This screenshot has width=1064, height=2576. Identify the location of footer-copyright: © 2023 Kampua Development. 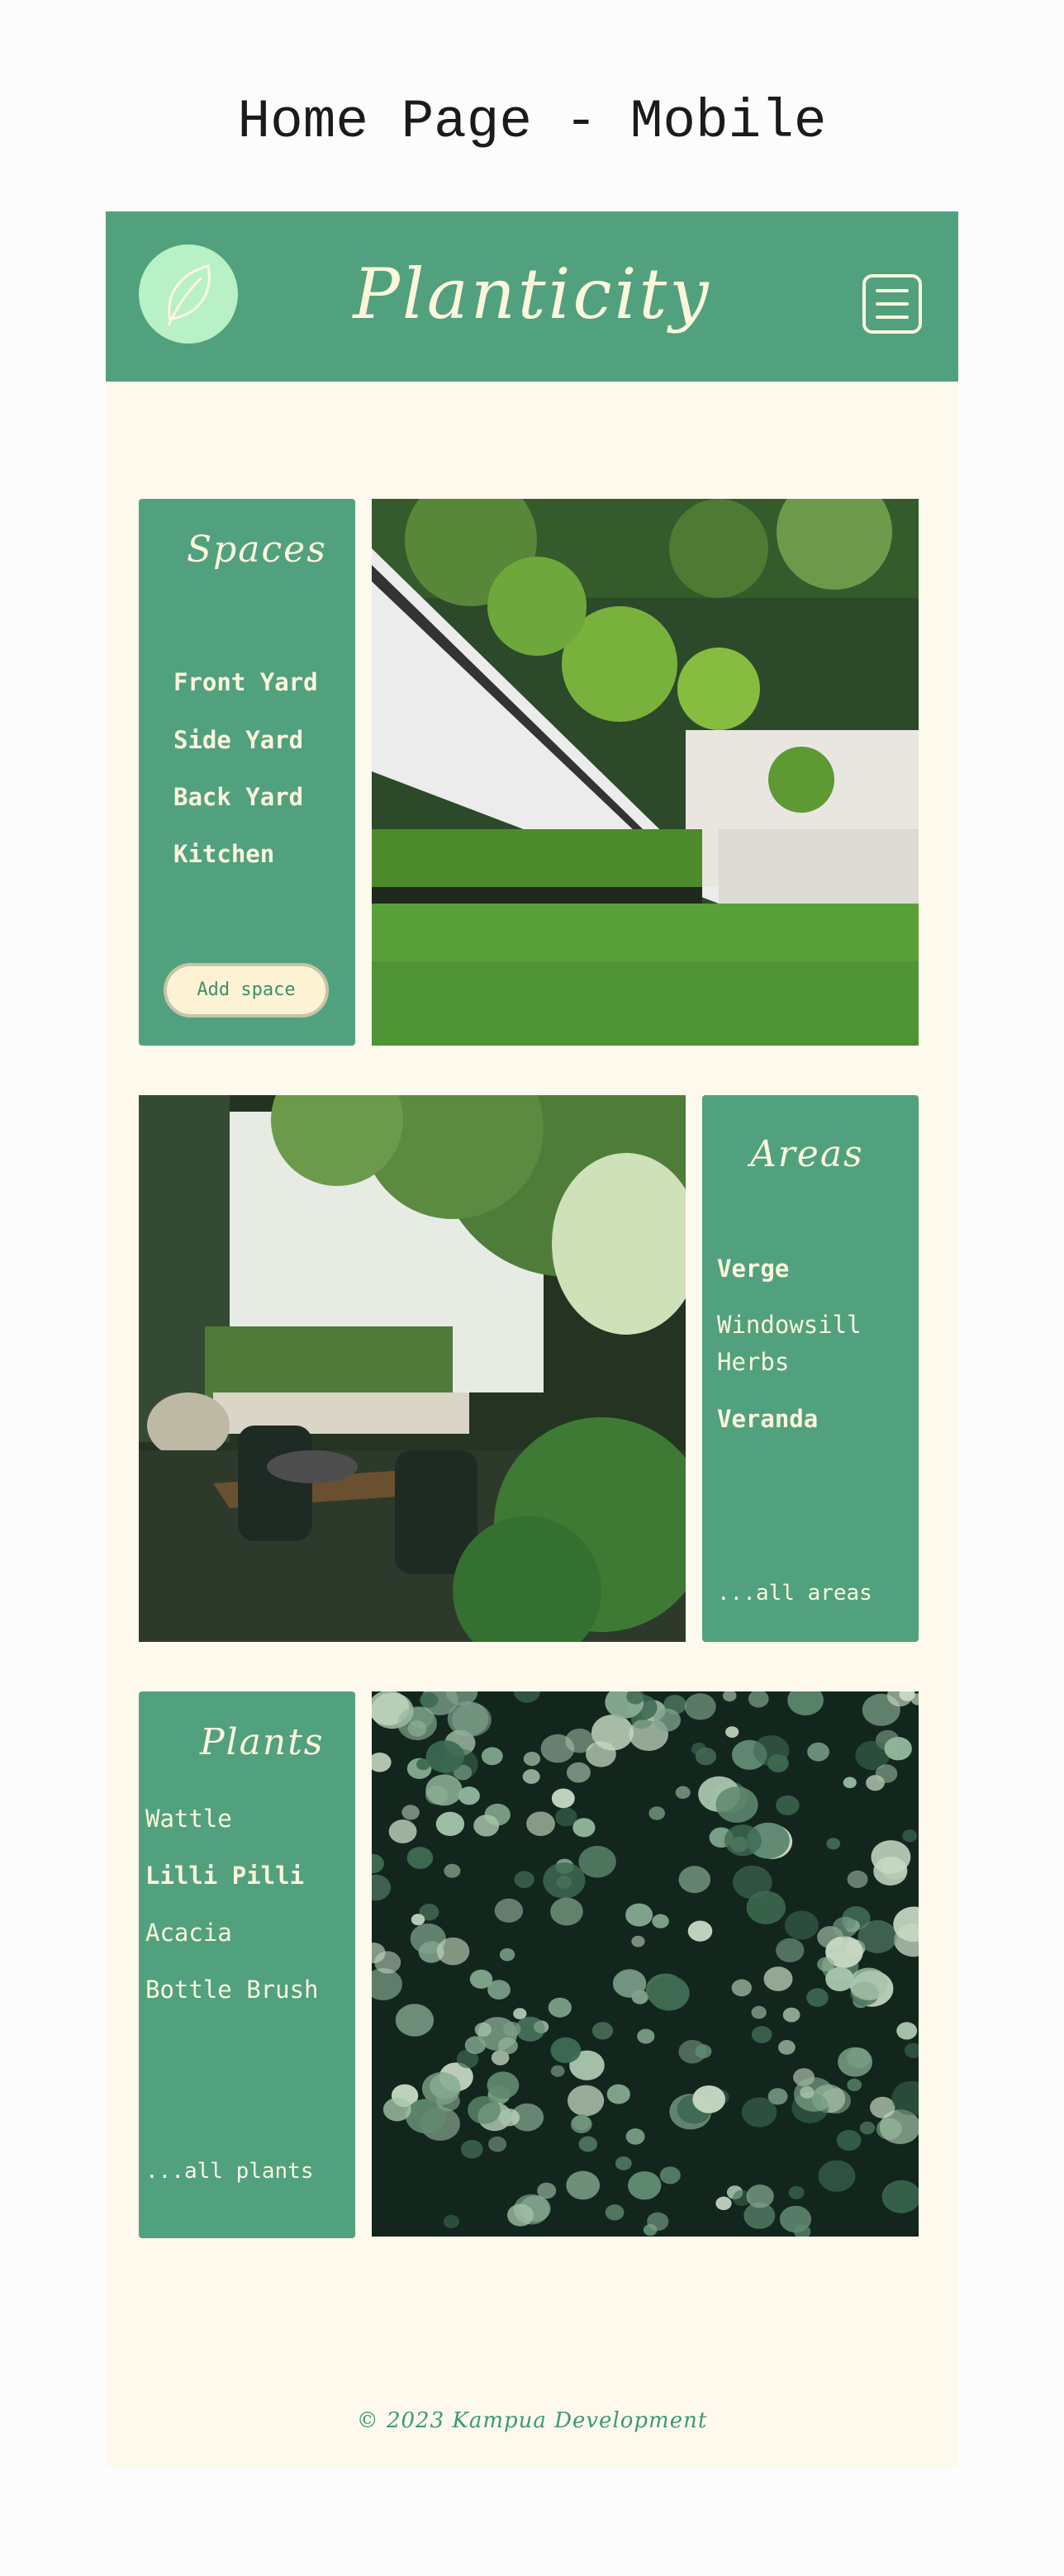
(532, 2420).